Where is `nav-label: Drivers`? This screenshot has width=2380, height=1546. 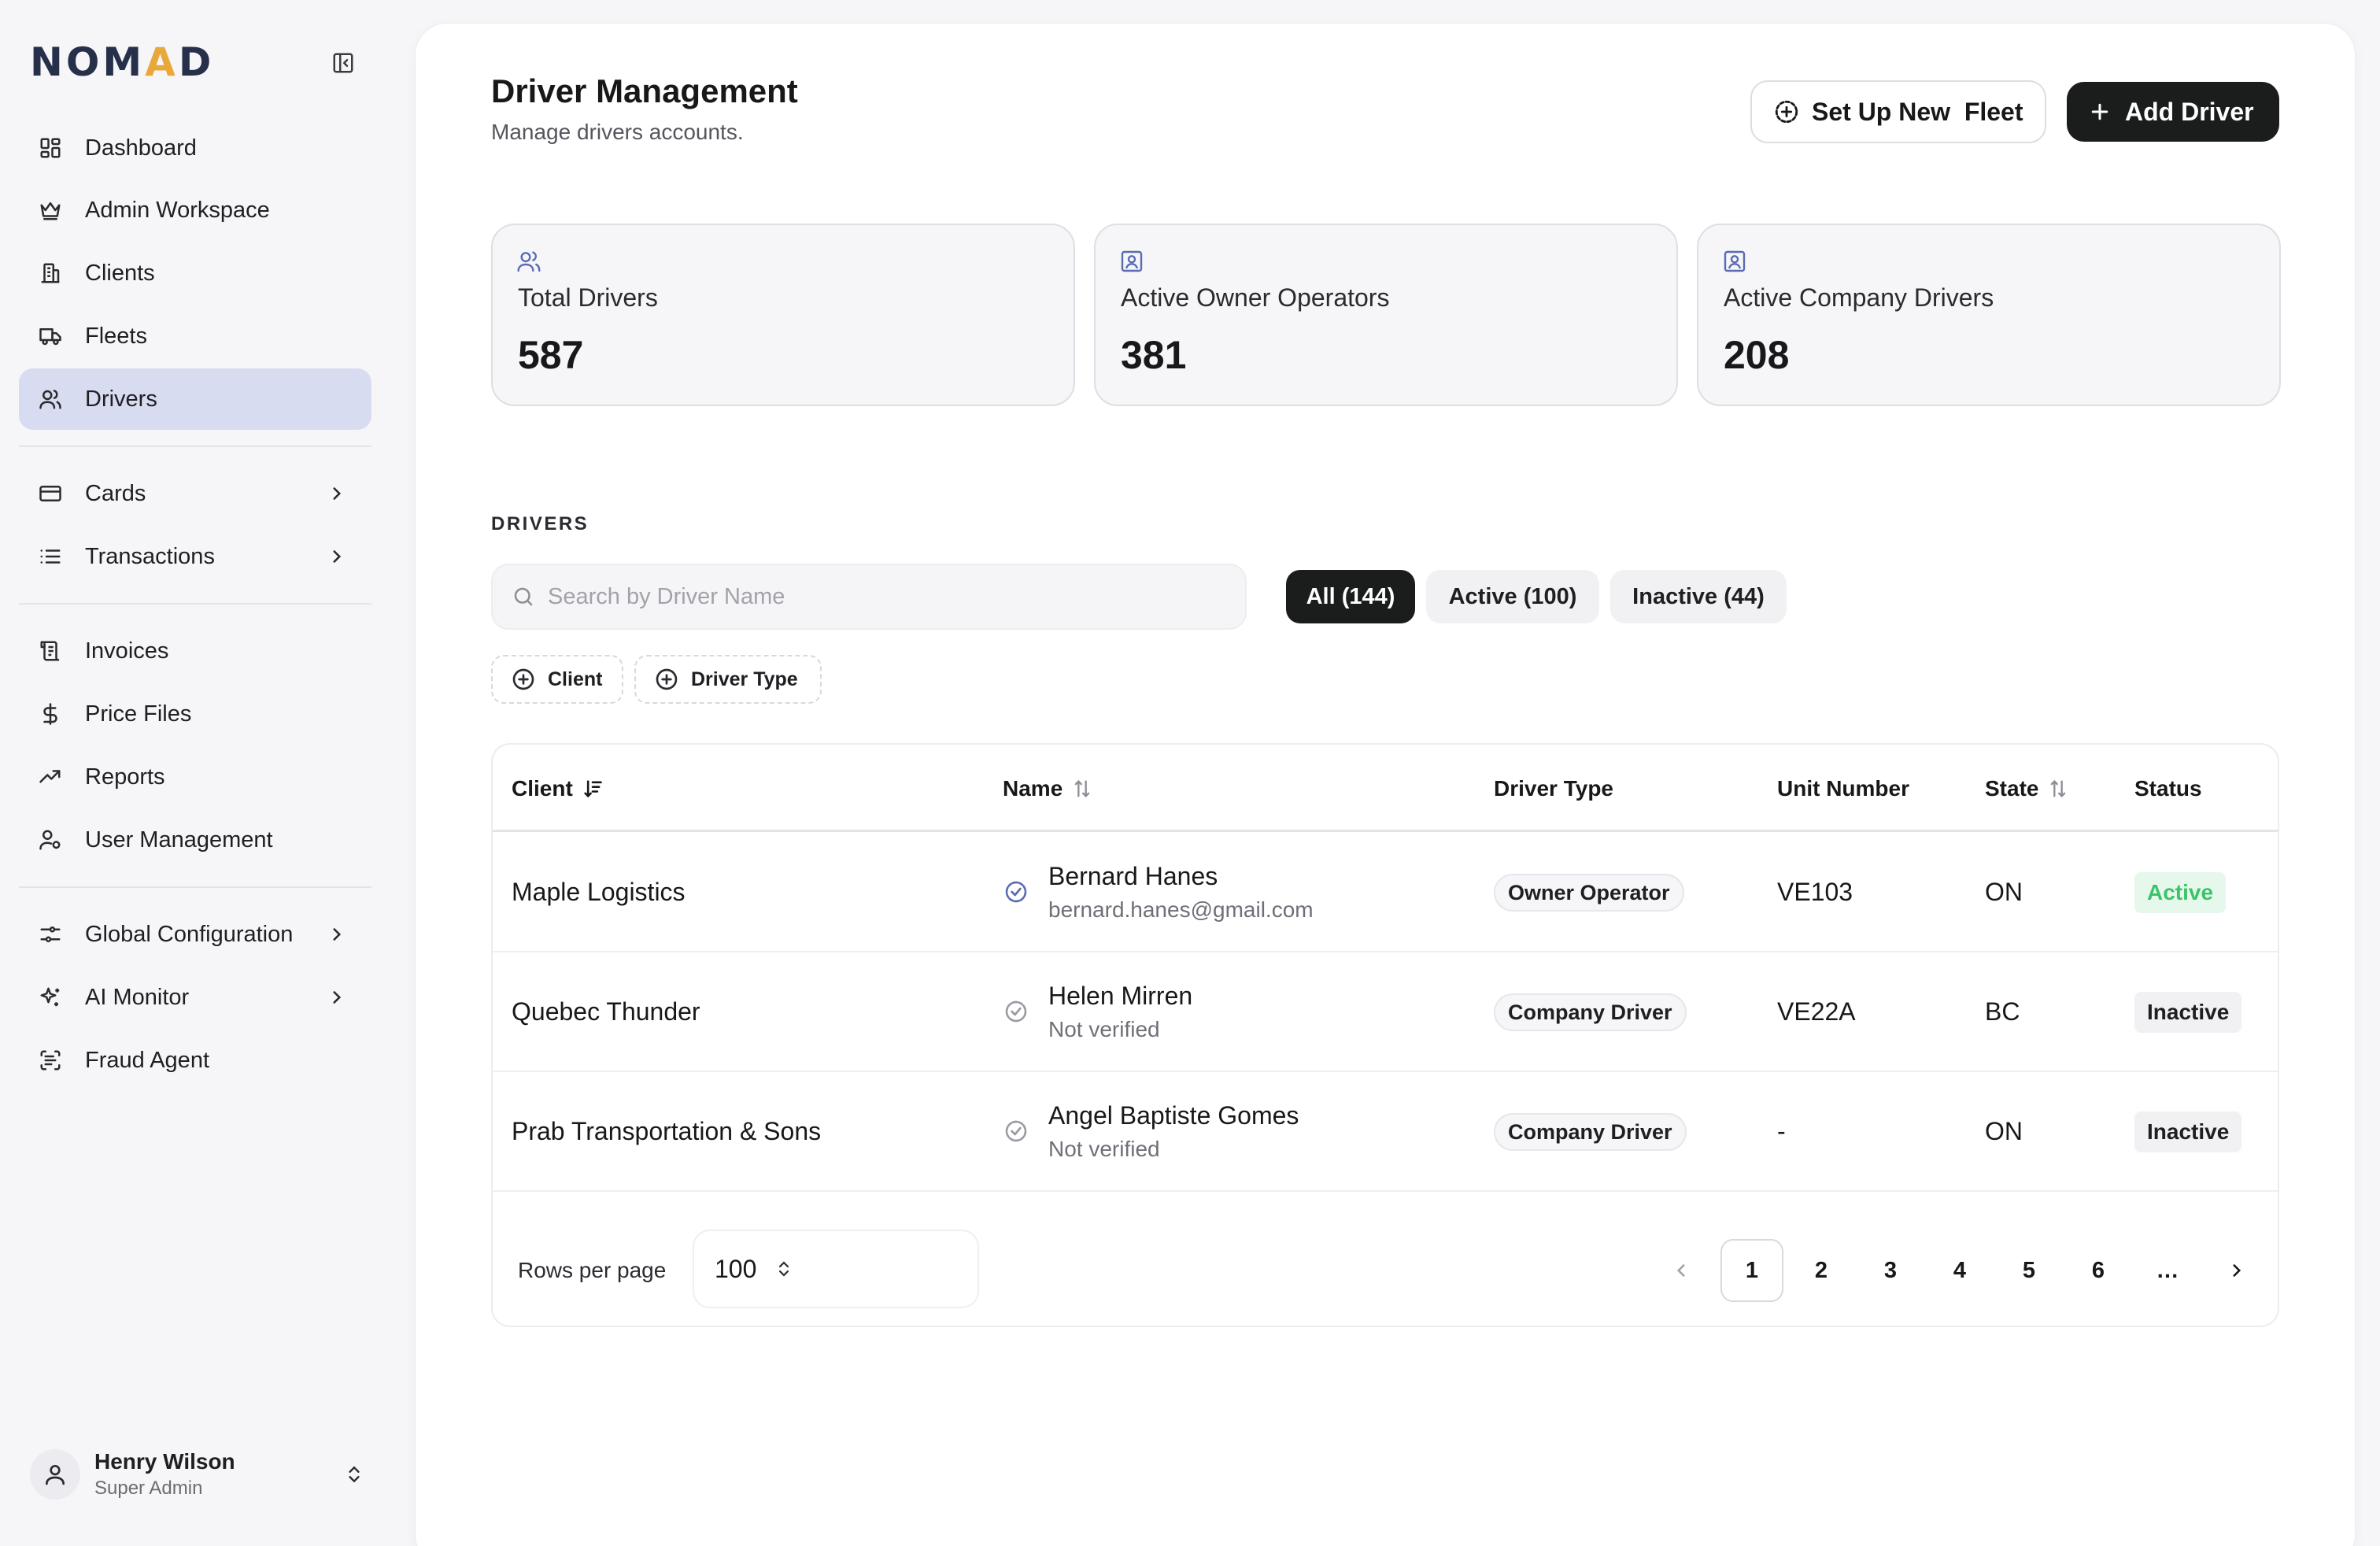 nav-label: Drivers is located at coordinates (121, 399).